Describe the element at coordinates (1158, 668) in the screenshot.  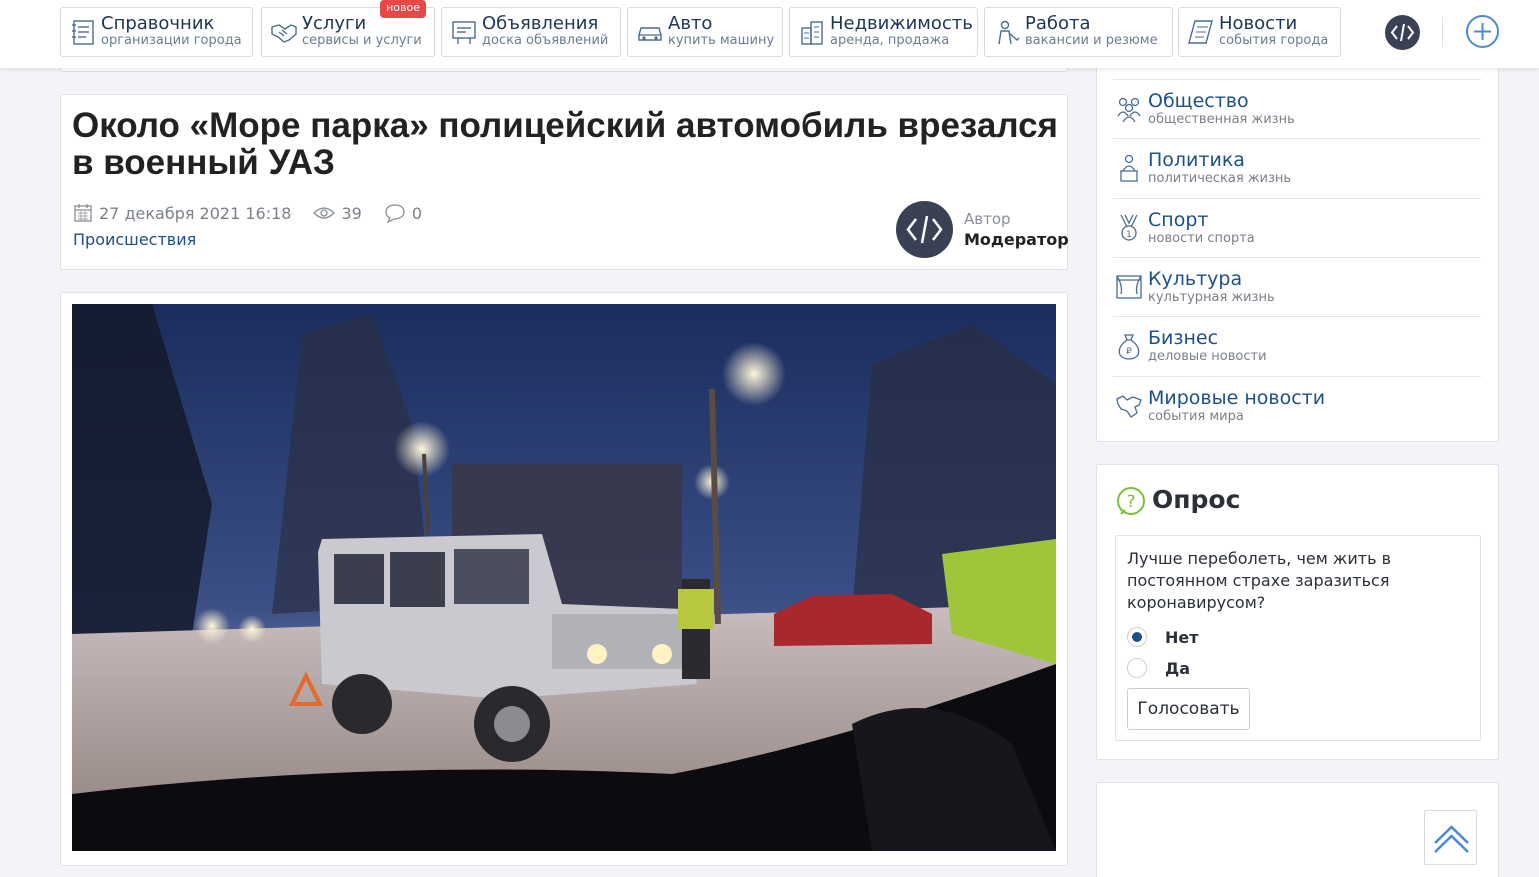
I see `poll-option-yes: Да` at that location.